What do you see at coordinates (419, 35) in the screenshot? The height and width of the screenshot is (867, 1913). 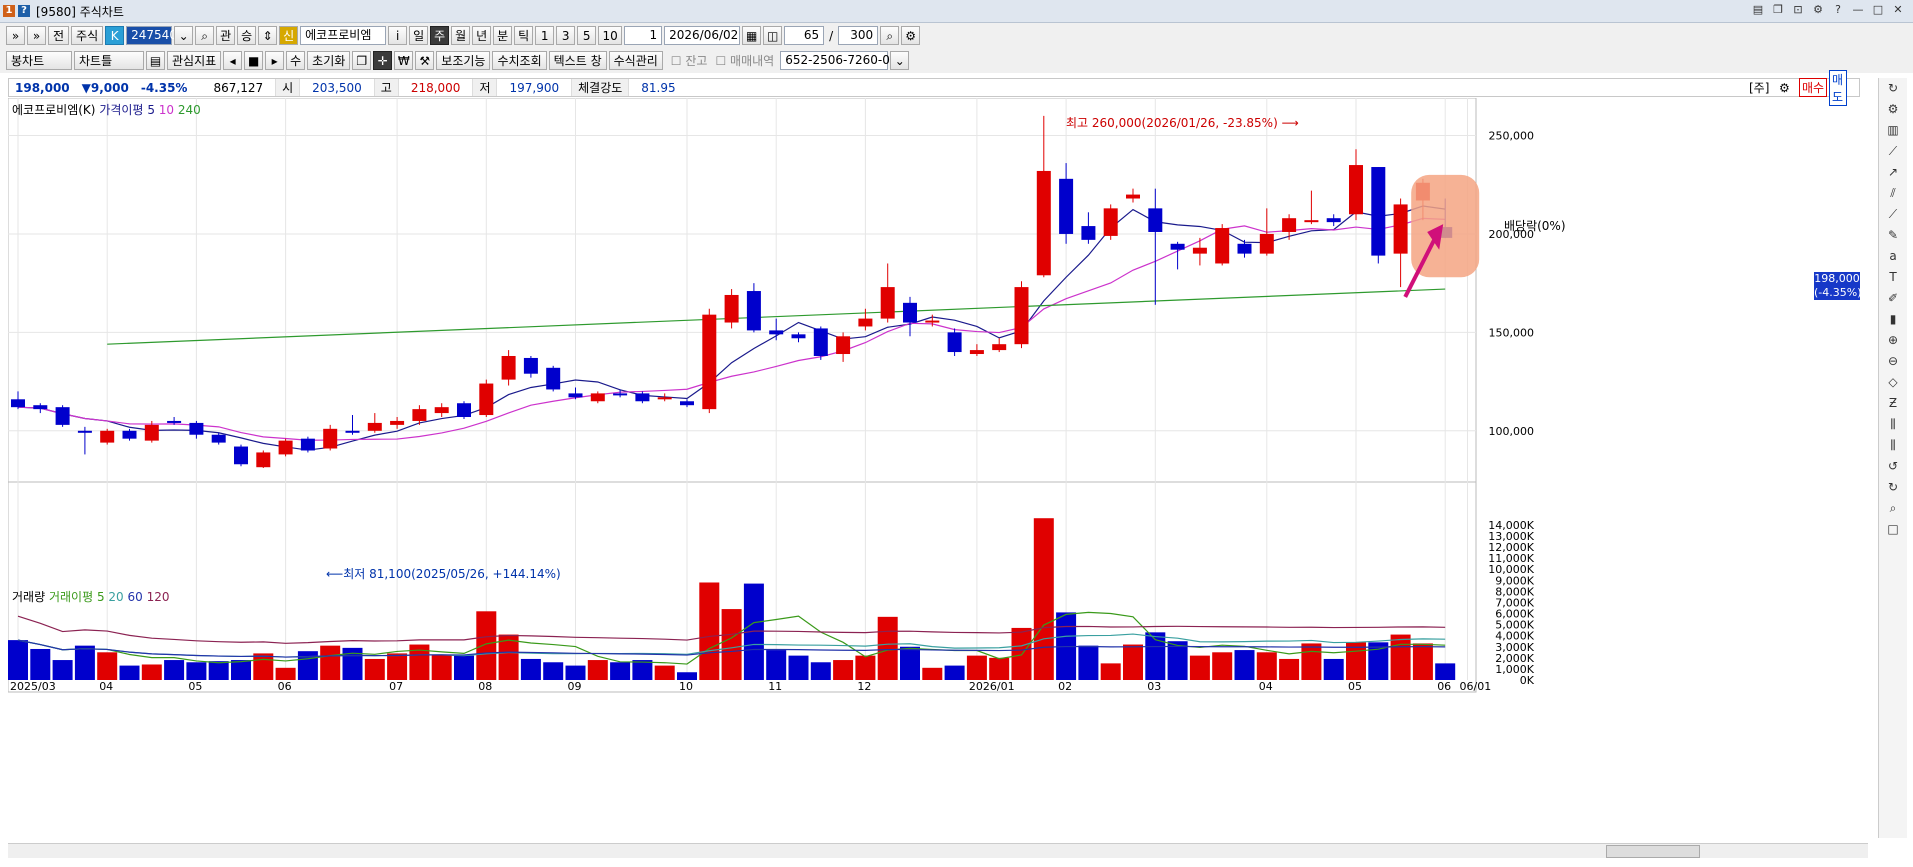 I see `period-day: 일` at bounding box center [419, 35].